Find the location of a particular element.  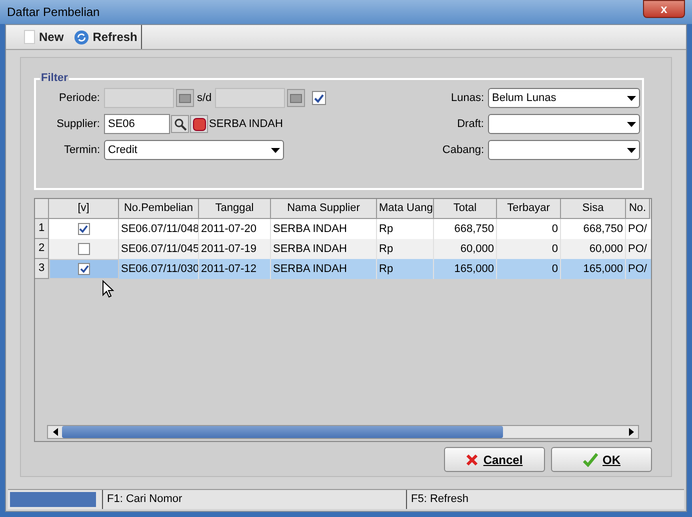

close-button: x is located at coordinates (664, 9).